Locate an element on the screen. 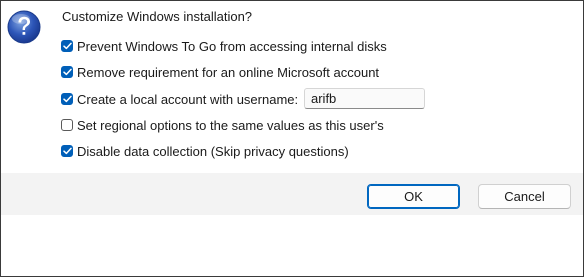  checkbox-unchecked is located at coordinates (67, 125).